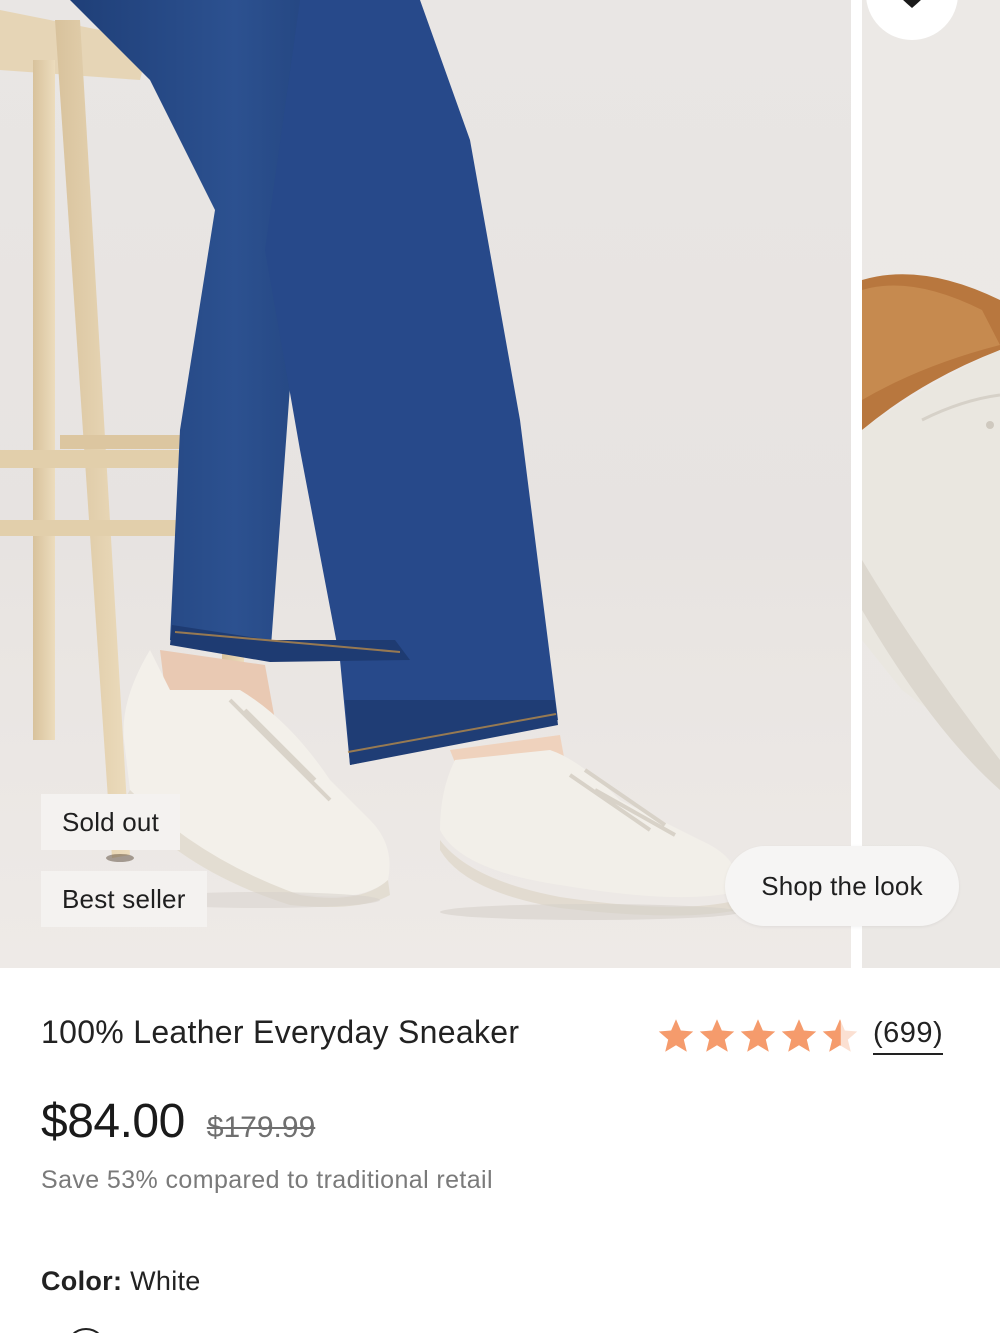 Image resolution: width=1000 pixels, height=1333 pixels. I want to click on sale-price: $84.00, so click(113, 1121).